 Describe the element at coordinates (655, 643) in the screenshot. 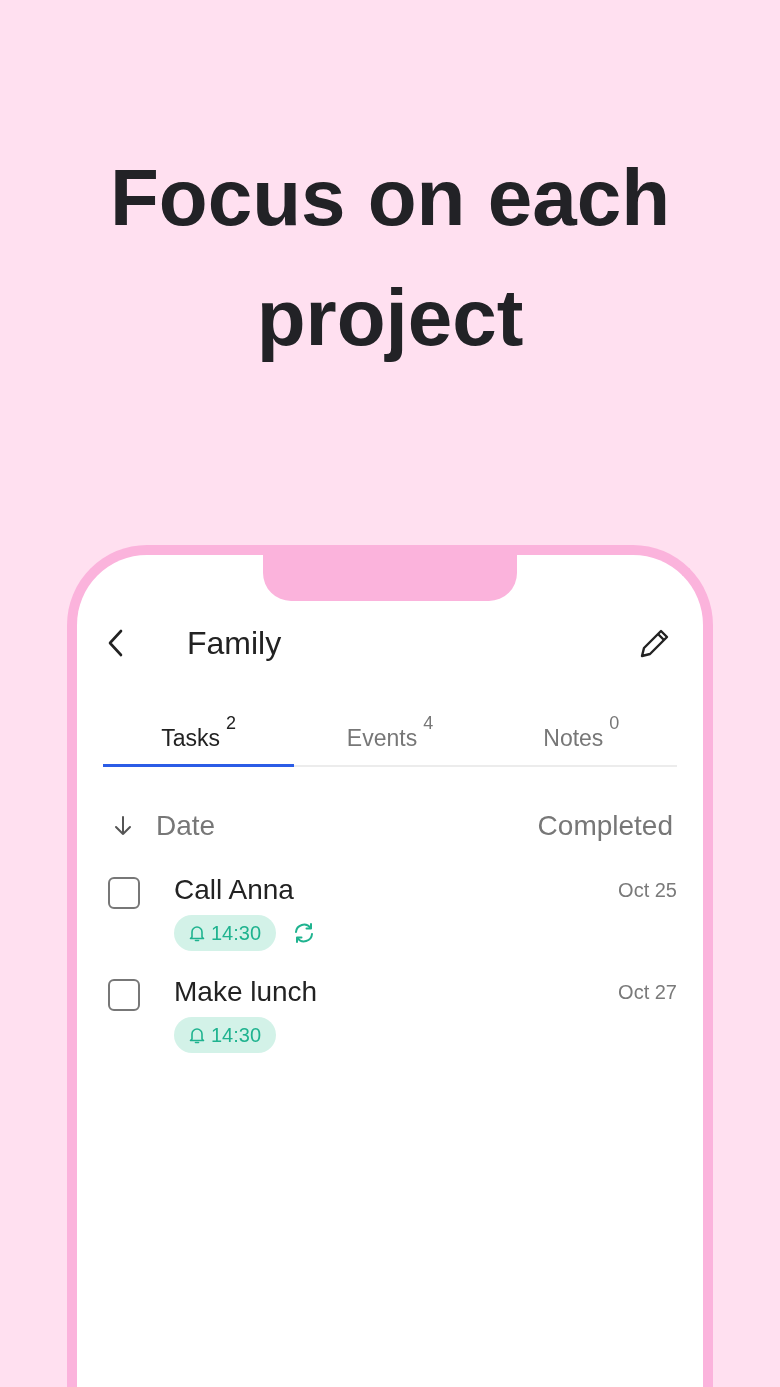

I see `edit-icon` at that location.